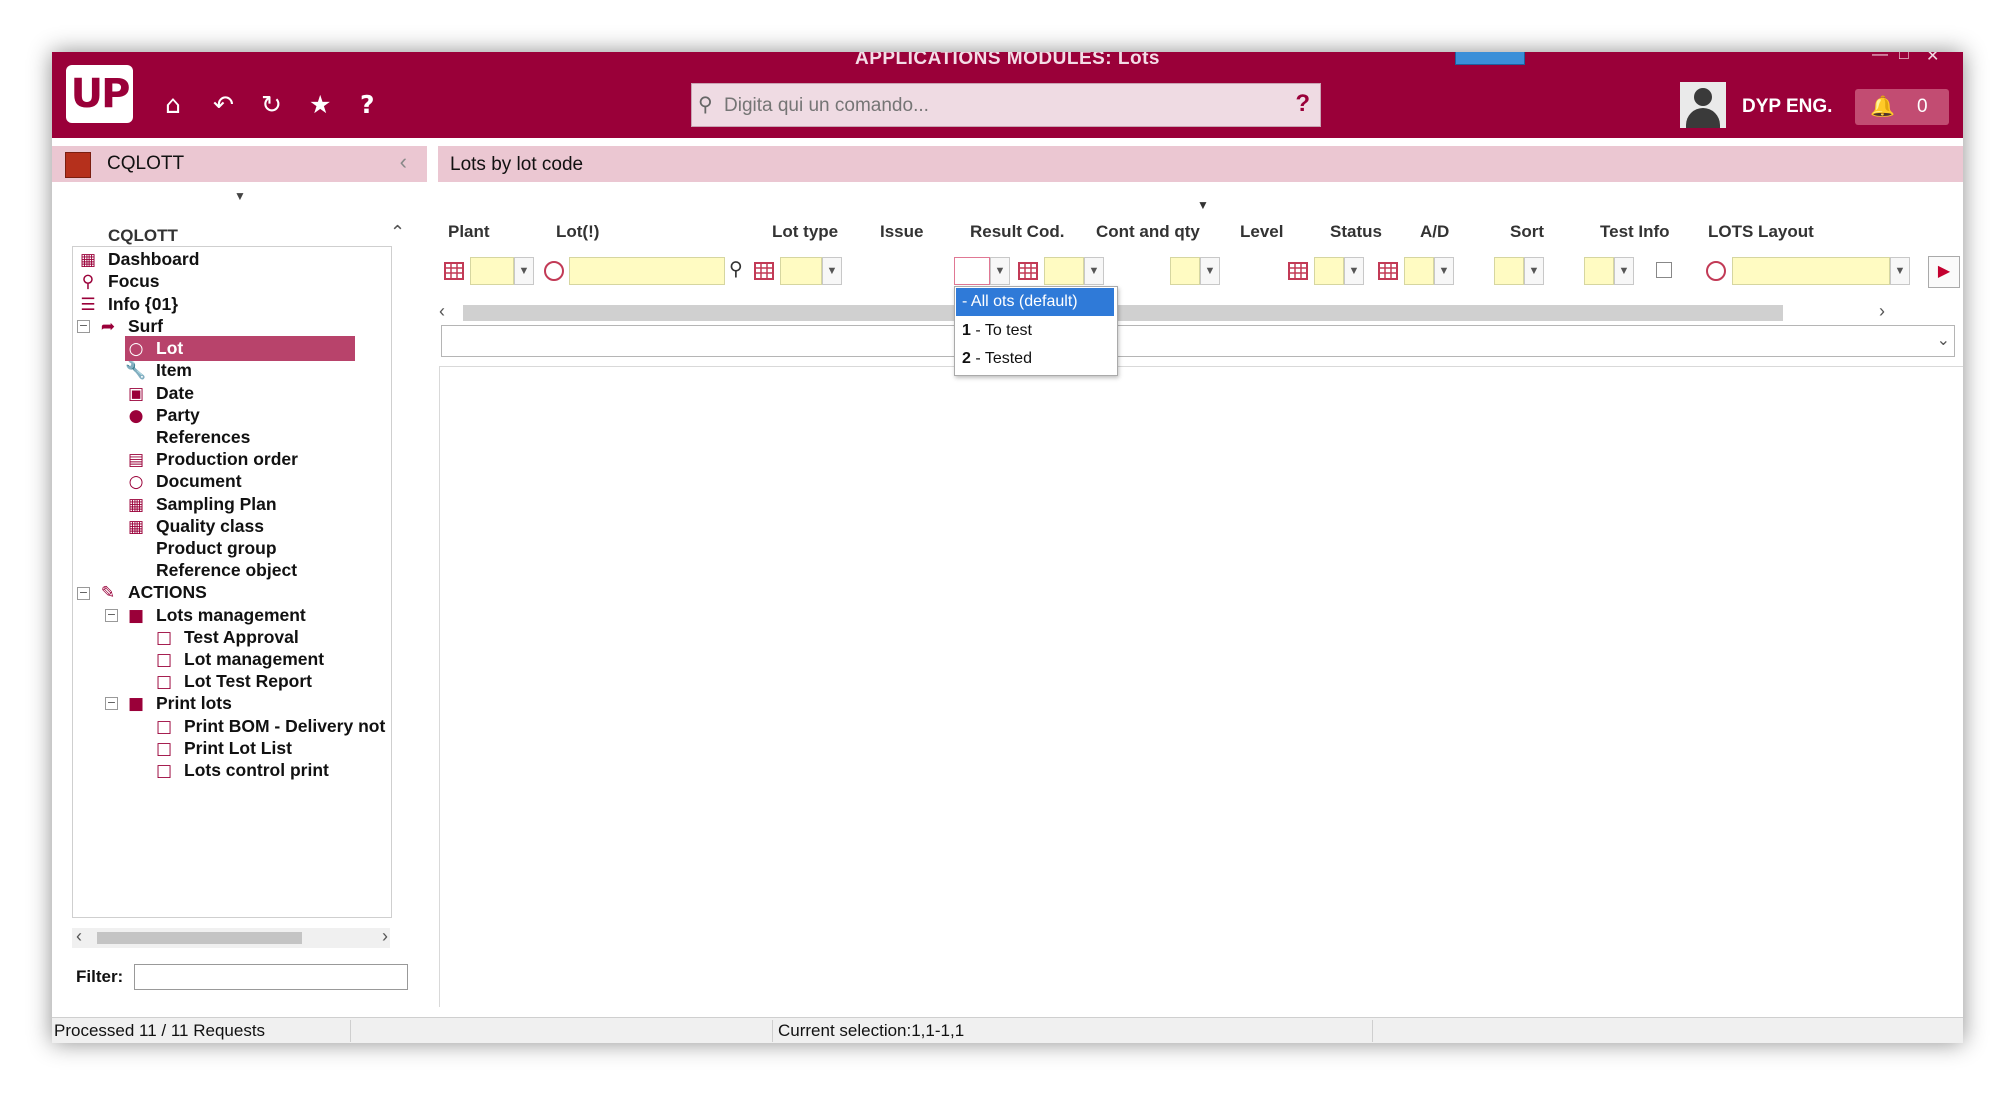  What do you see at coordinates (240, 196) in the screenshot?
I see `nav-dropdown-arrow-icon: ▼` at bounding box center [240, 196].